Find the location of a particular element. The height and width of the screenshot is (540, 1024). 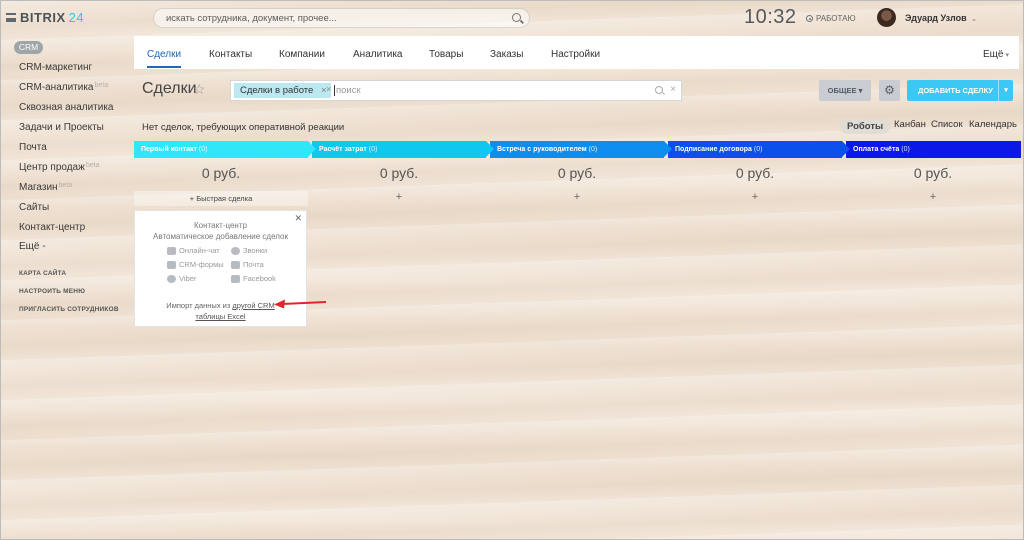

kanban-stage: Встреча с руководителем (0) is located at coordinates (581, 149).